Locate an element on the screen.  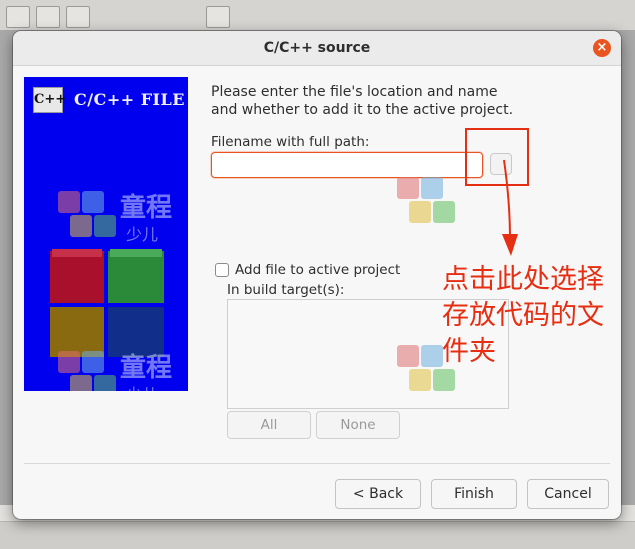
filename-label: Filename with full path: is located at coordinates (290, 142).